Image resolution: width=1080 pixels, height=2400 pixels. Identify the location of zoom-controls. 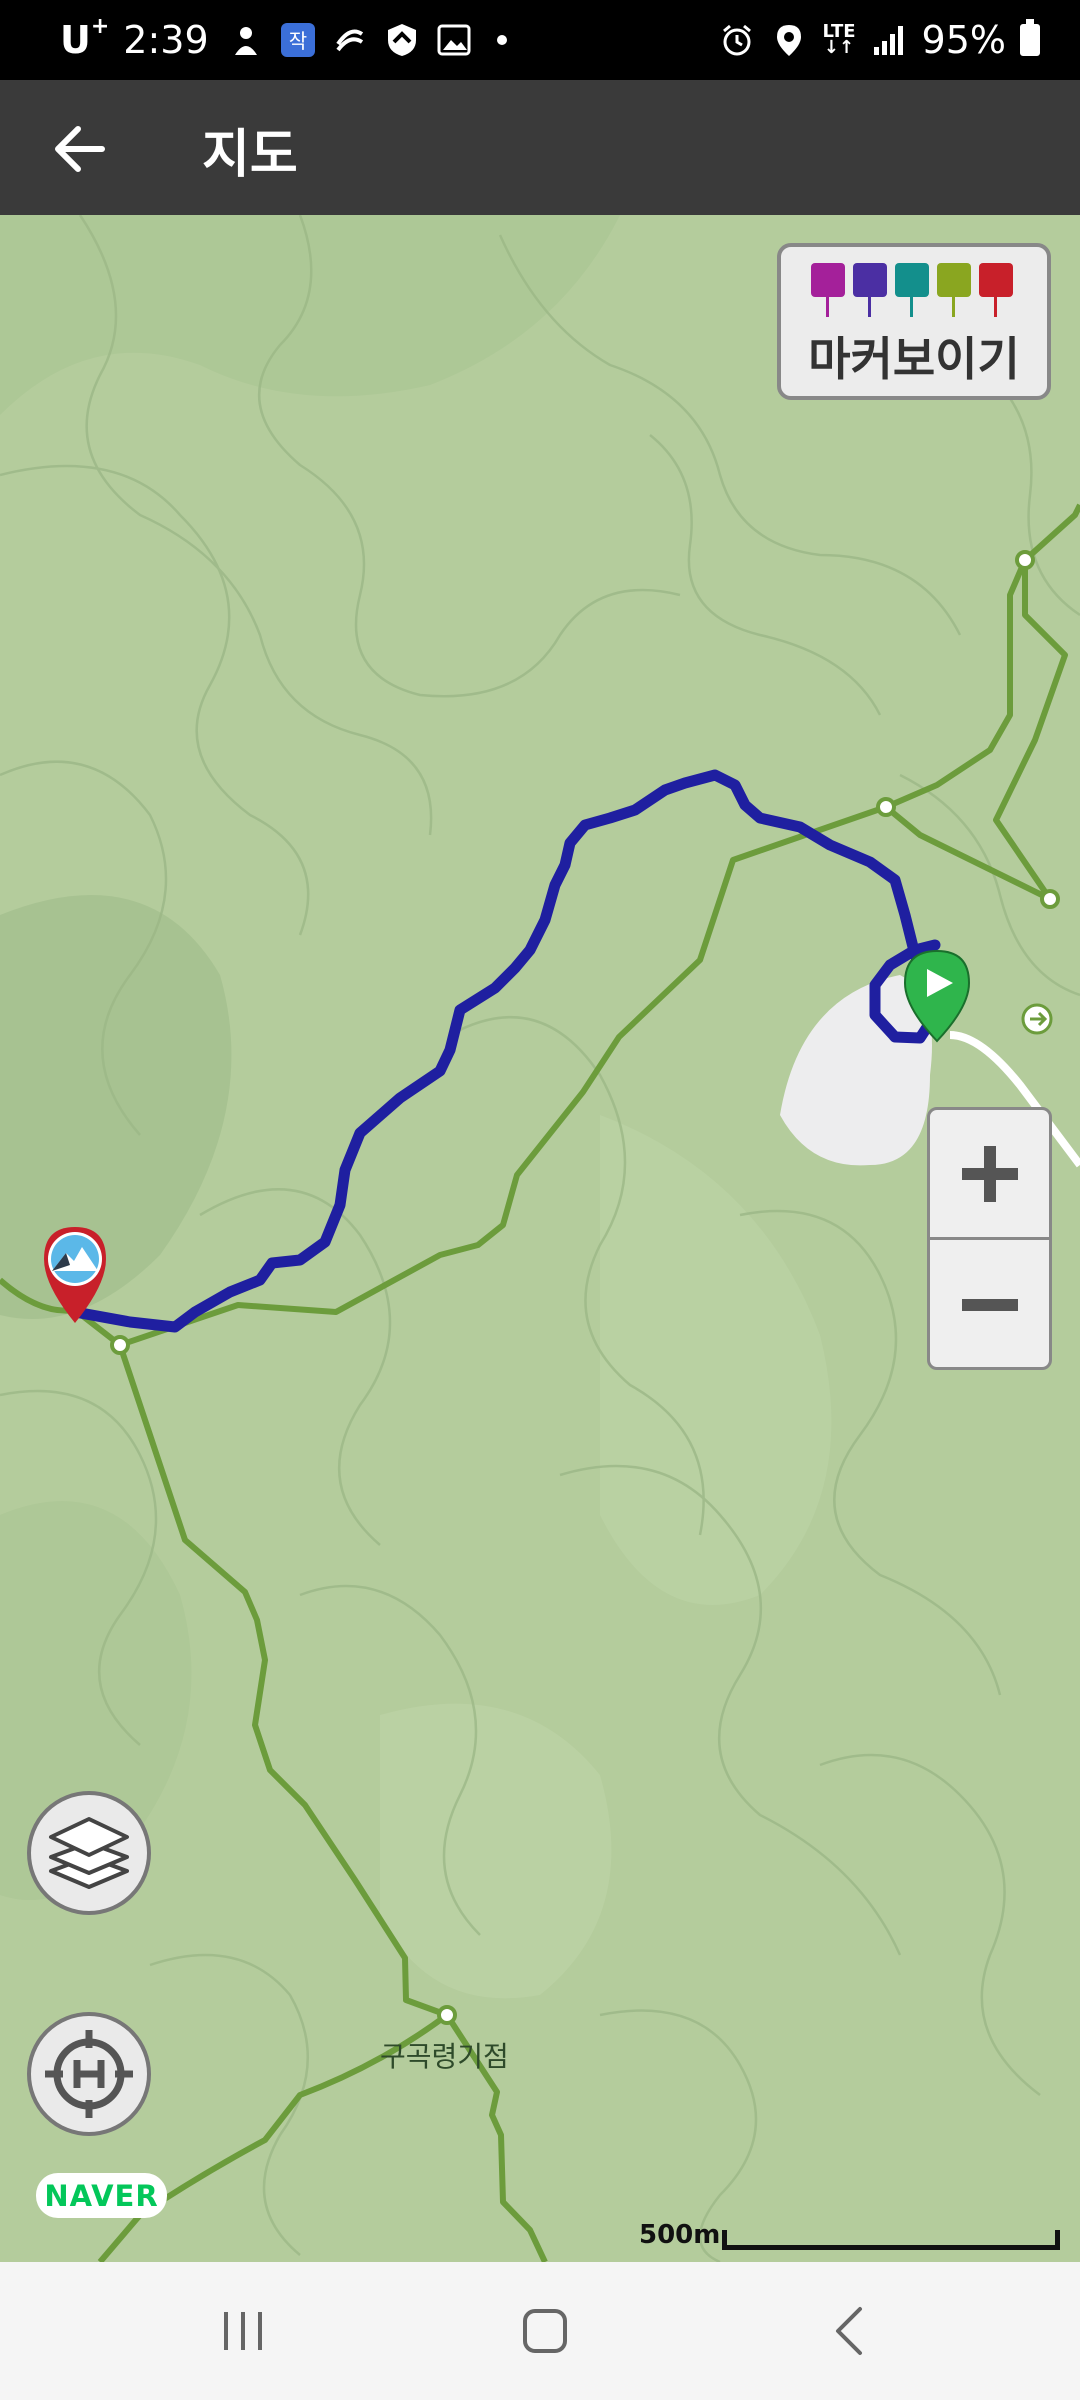
(989, 1238).